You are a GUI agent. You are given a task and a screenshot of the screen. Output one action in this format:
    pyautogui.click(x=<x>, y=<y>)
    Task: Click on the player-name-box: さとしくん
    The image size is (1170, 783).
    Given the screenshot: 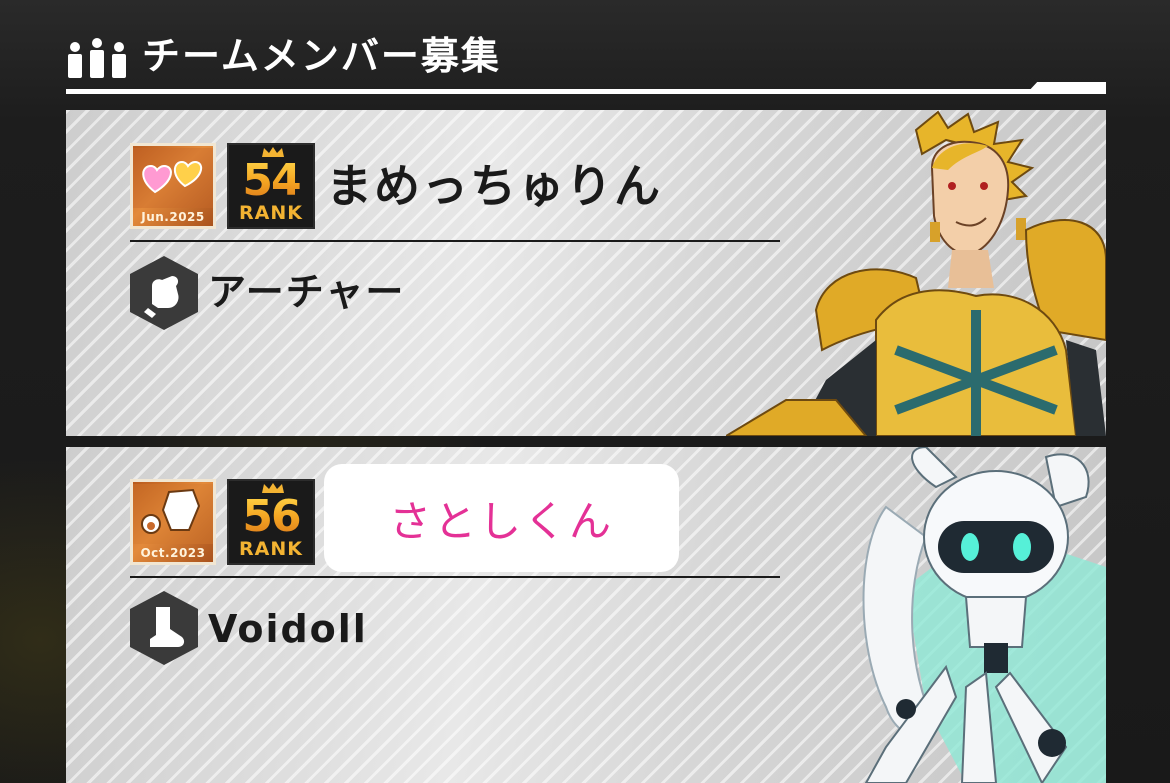 What is the action you would take?
    pyautogui.click(x=501, y=518)
    